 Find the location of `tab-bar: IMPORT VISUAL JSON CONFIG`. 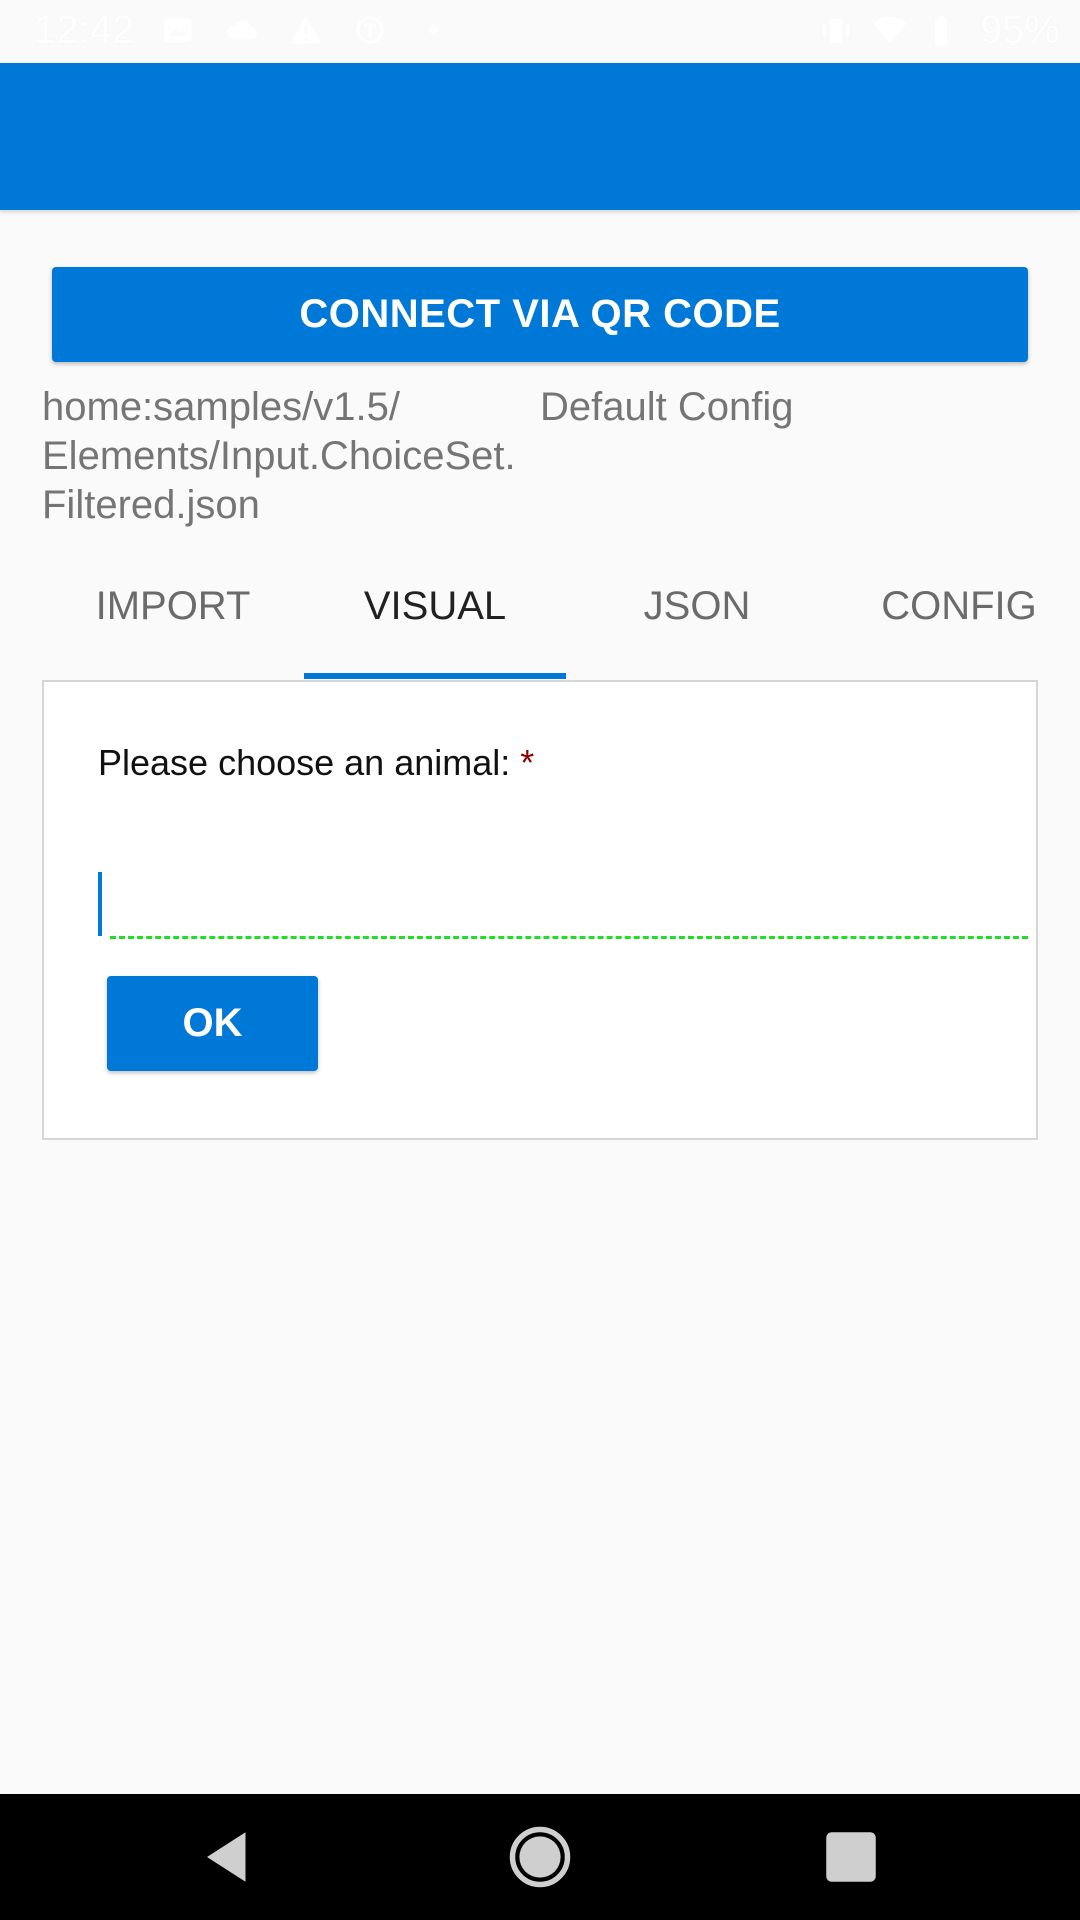

tab-bar: IMPORT VISUAL JSON CONFIG is located at coordinates (540, 620).